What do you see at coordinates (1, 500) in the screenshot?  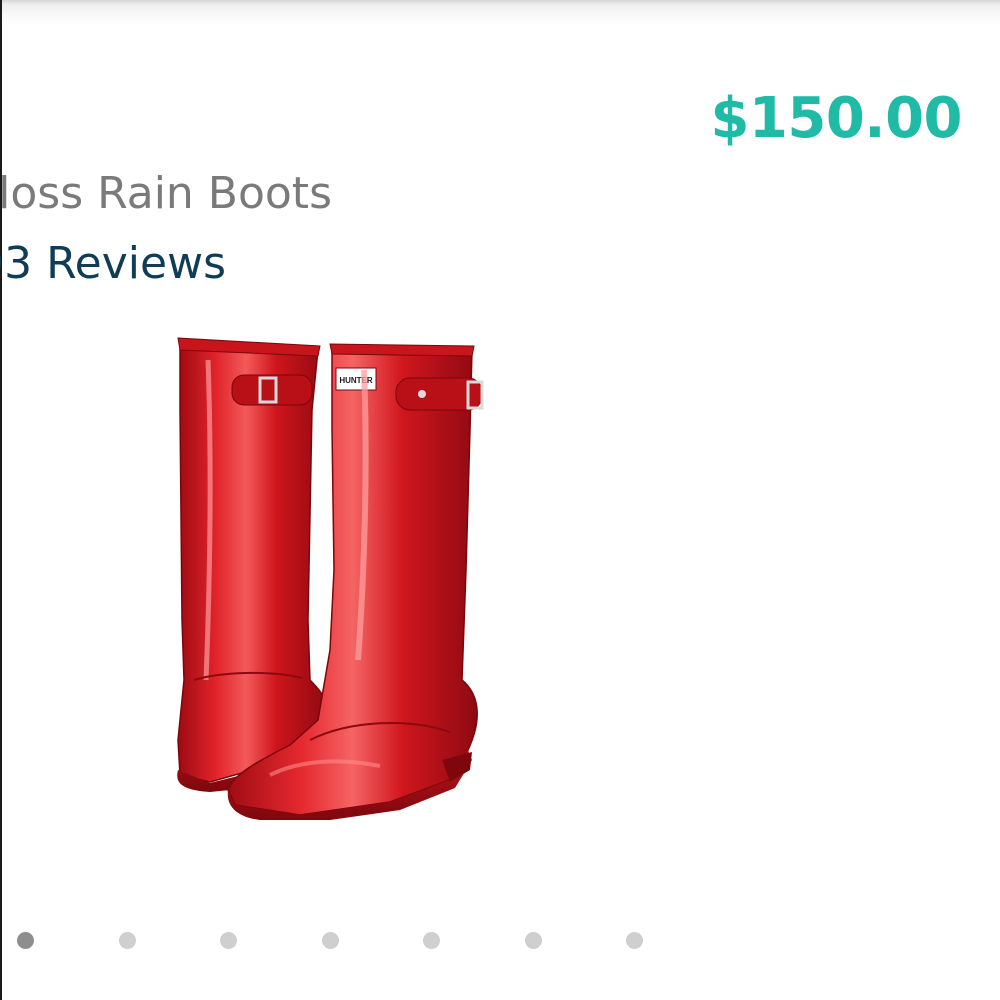 I see `left-edge-divider` at bounding box center [1, 500].